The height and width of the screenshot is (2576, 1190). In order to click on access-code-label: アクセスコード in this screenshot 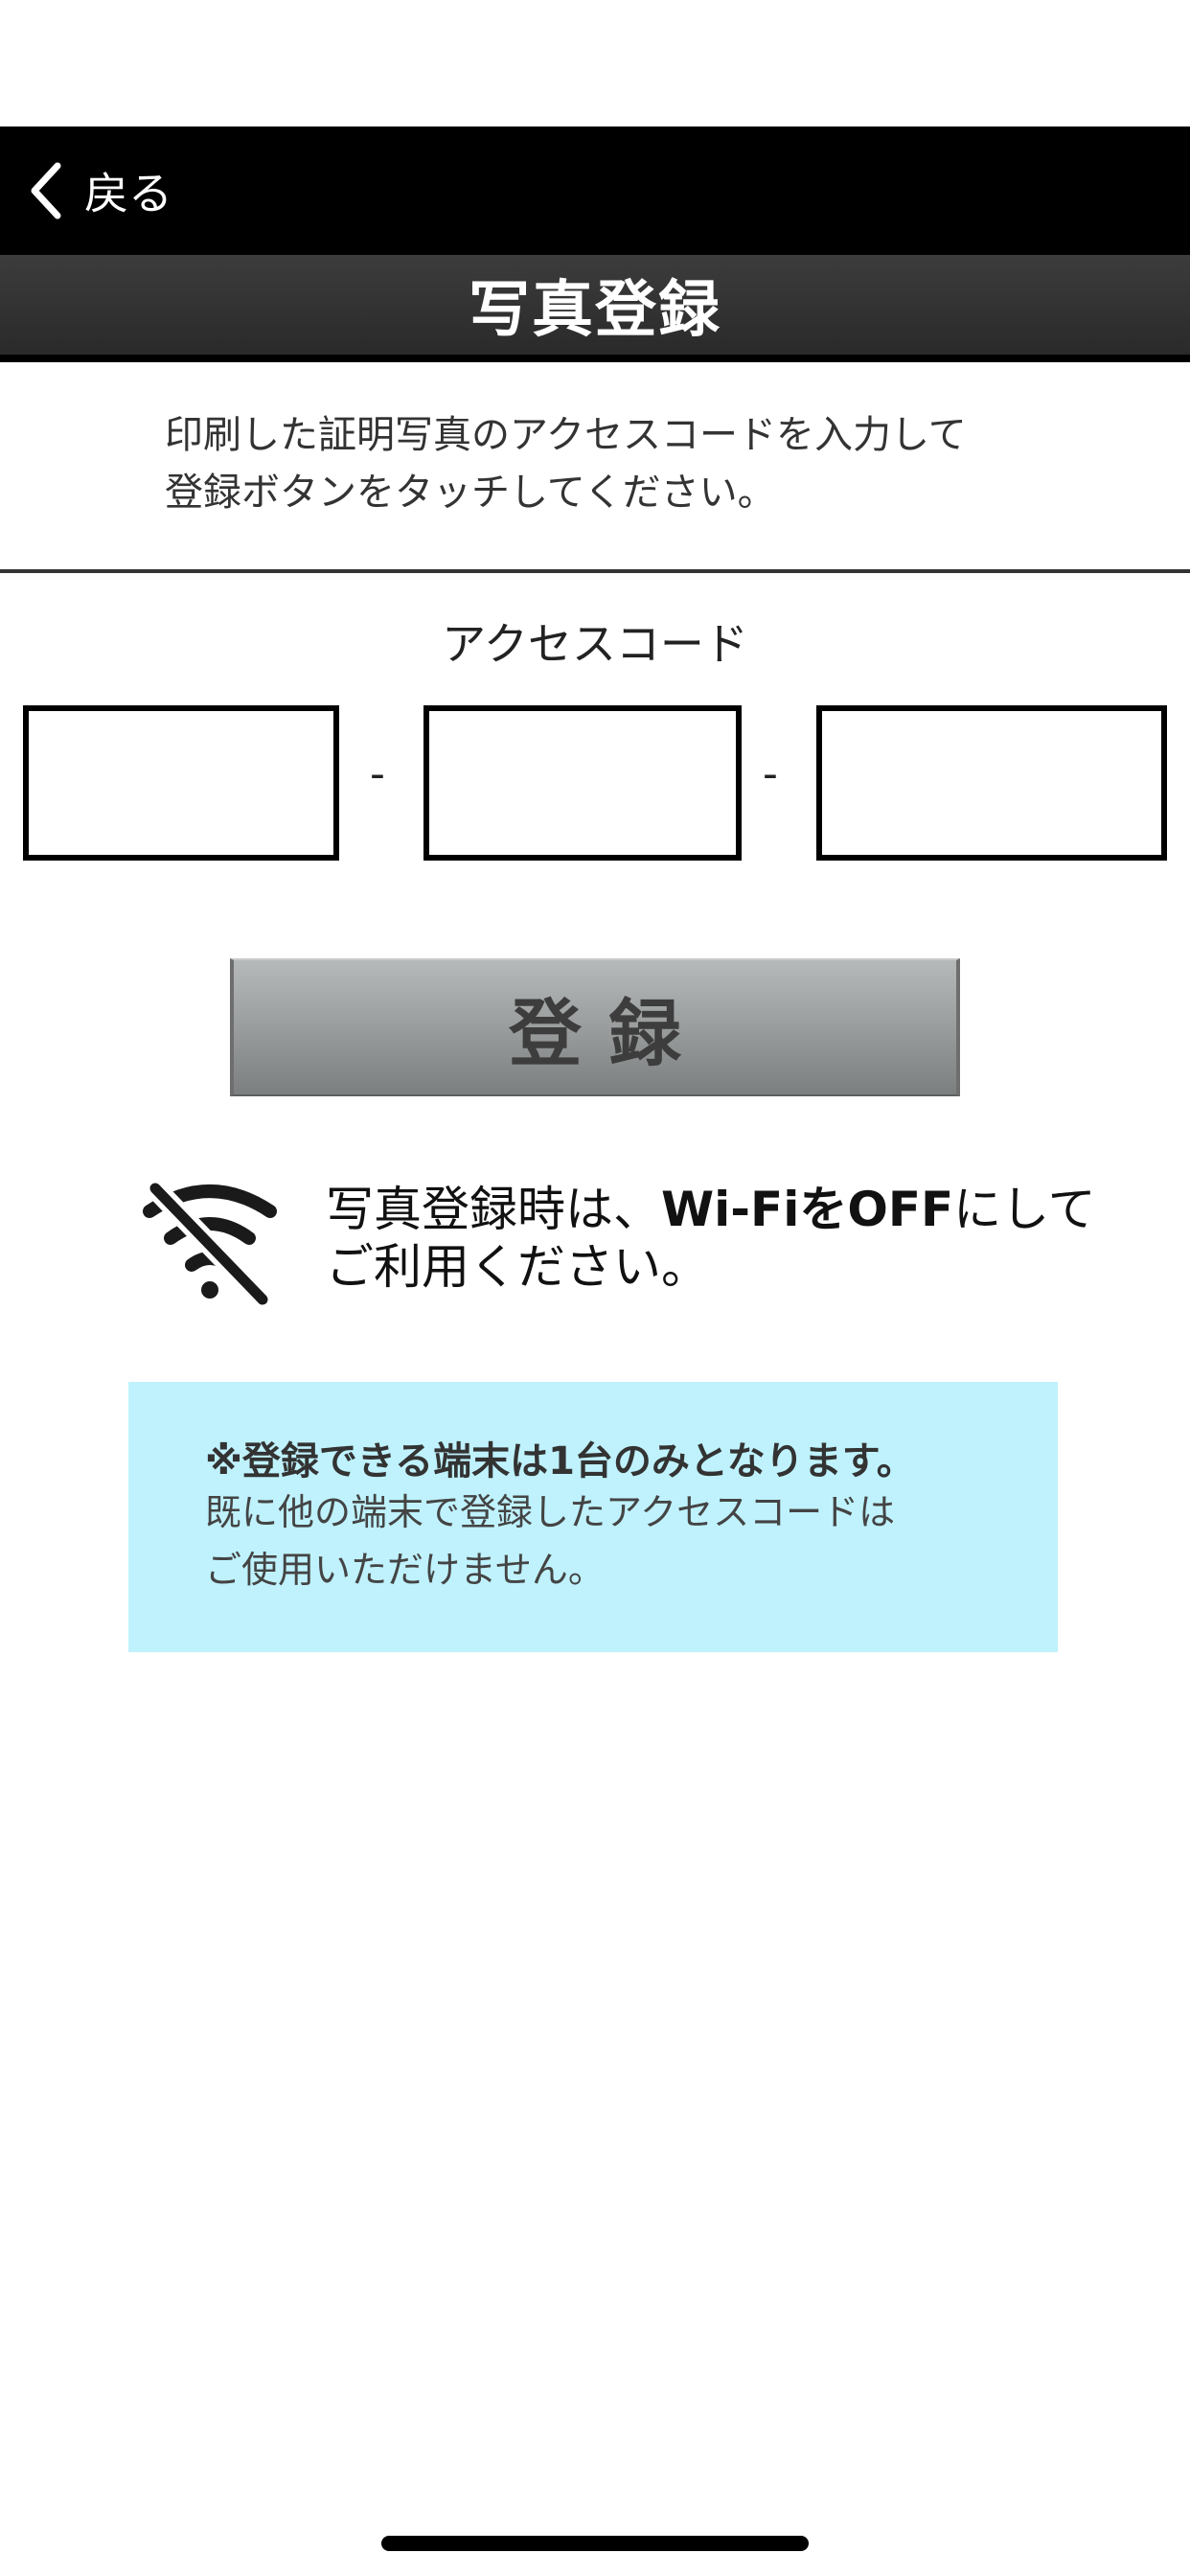, I will do `click(595, 644)`.